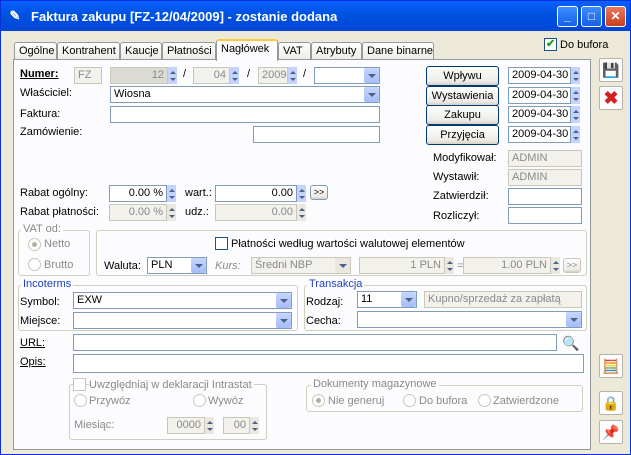 This screenshot has height=455, width=631. Describe the element at coordinates (336, 51) in the screenshot. I see `tab-atrybuty: Atrybuty` at that location.